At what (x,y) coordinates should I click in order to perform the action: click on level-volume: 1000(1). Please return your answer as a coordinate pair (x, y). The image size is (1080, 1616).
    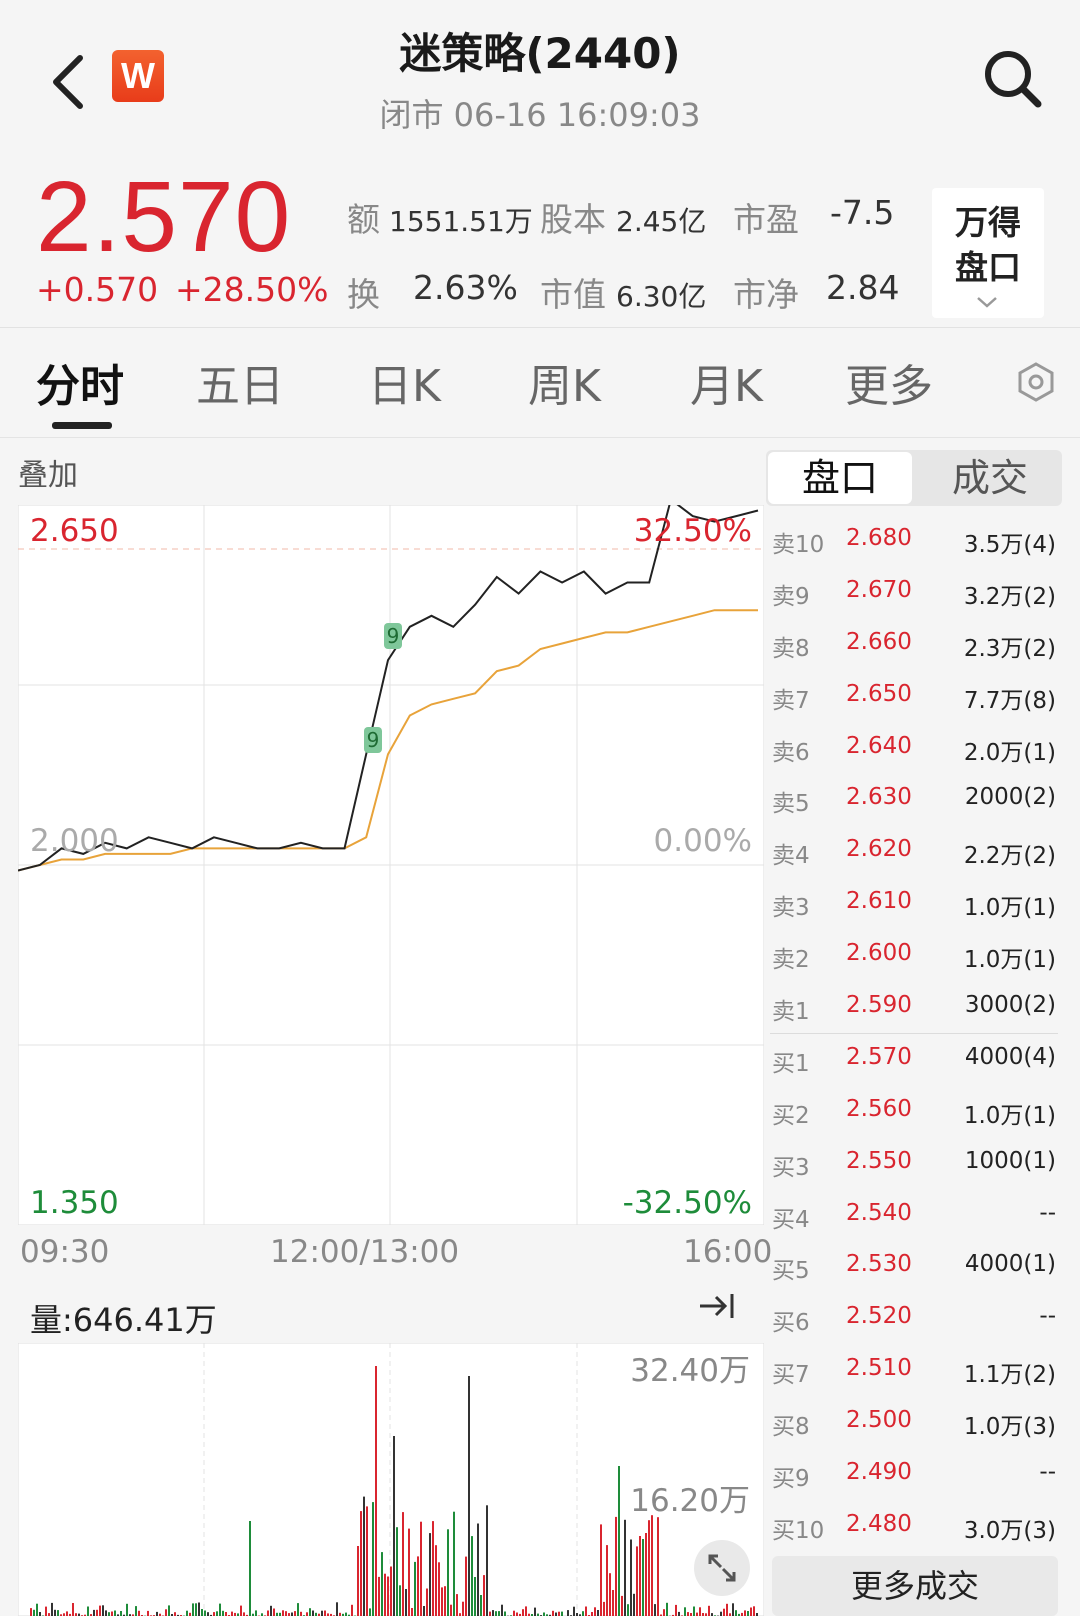
    Looking at the image, I should click on (1010, 1160).